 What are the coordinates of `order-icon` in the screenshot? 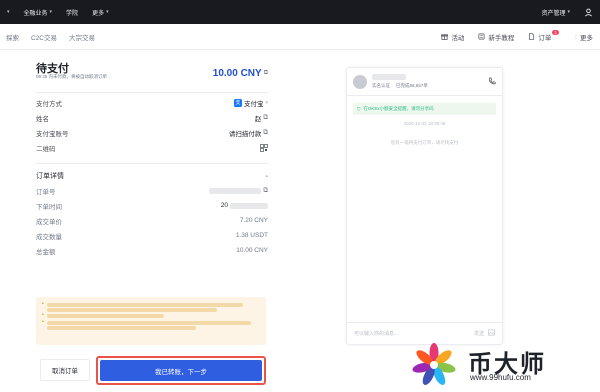 It's located at (532, 36).